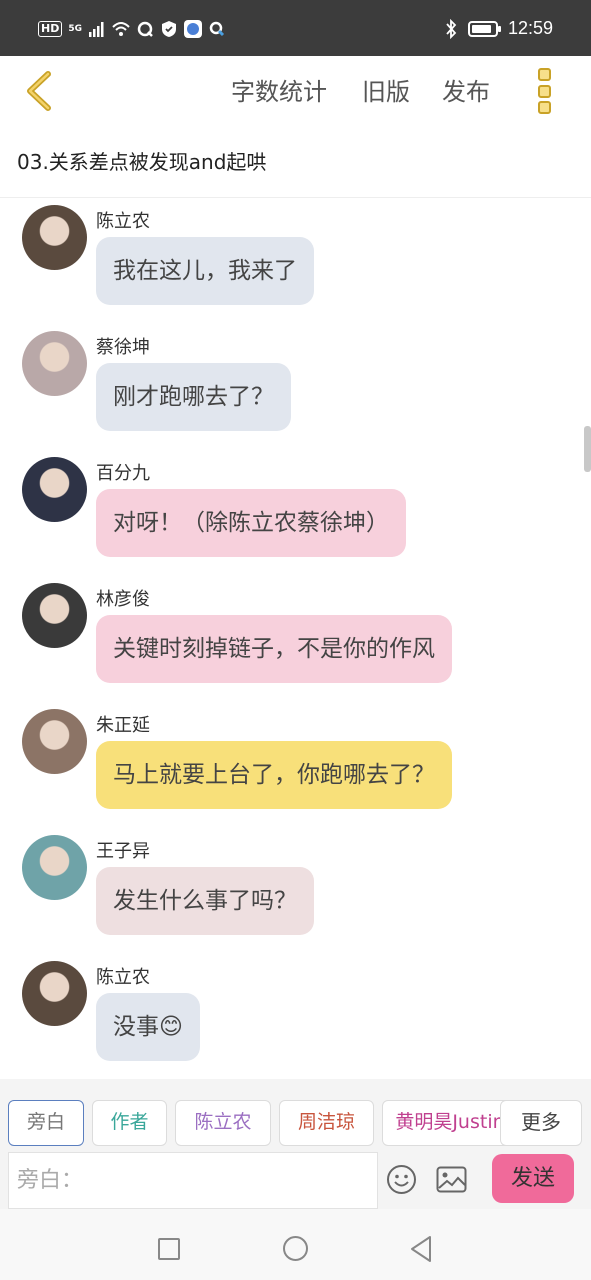 Image resolution: width=591 pixels, height=1280 pixels. What do you see at coordinates (75, 28) in the screenshot?
I see `network-type: 5G` at bounding box center [75, 28].